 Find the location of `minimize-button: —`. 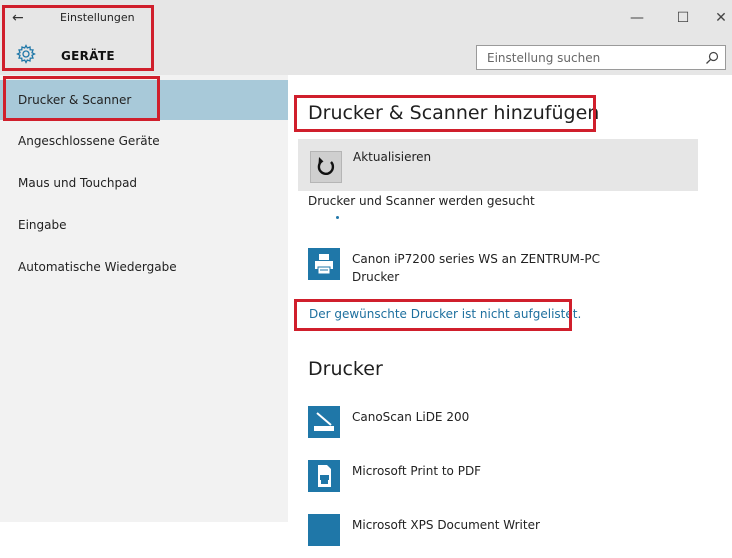

minimize-button: — is located at coordinates (637, 18).